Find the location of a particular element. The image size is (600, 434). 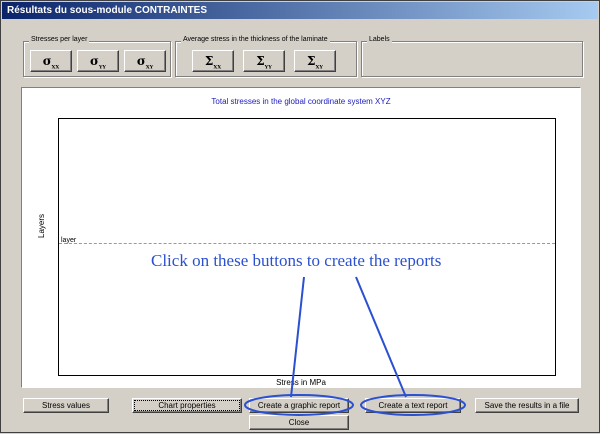

stress-values-button: Stress values is located at coordinates (66, 405).